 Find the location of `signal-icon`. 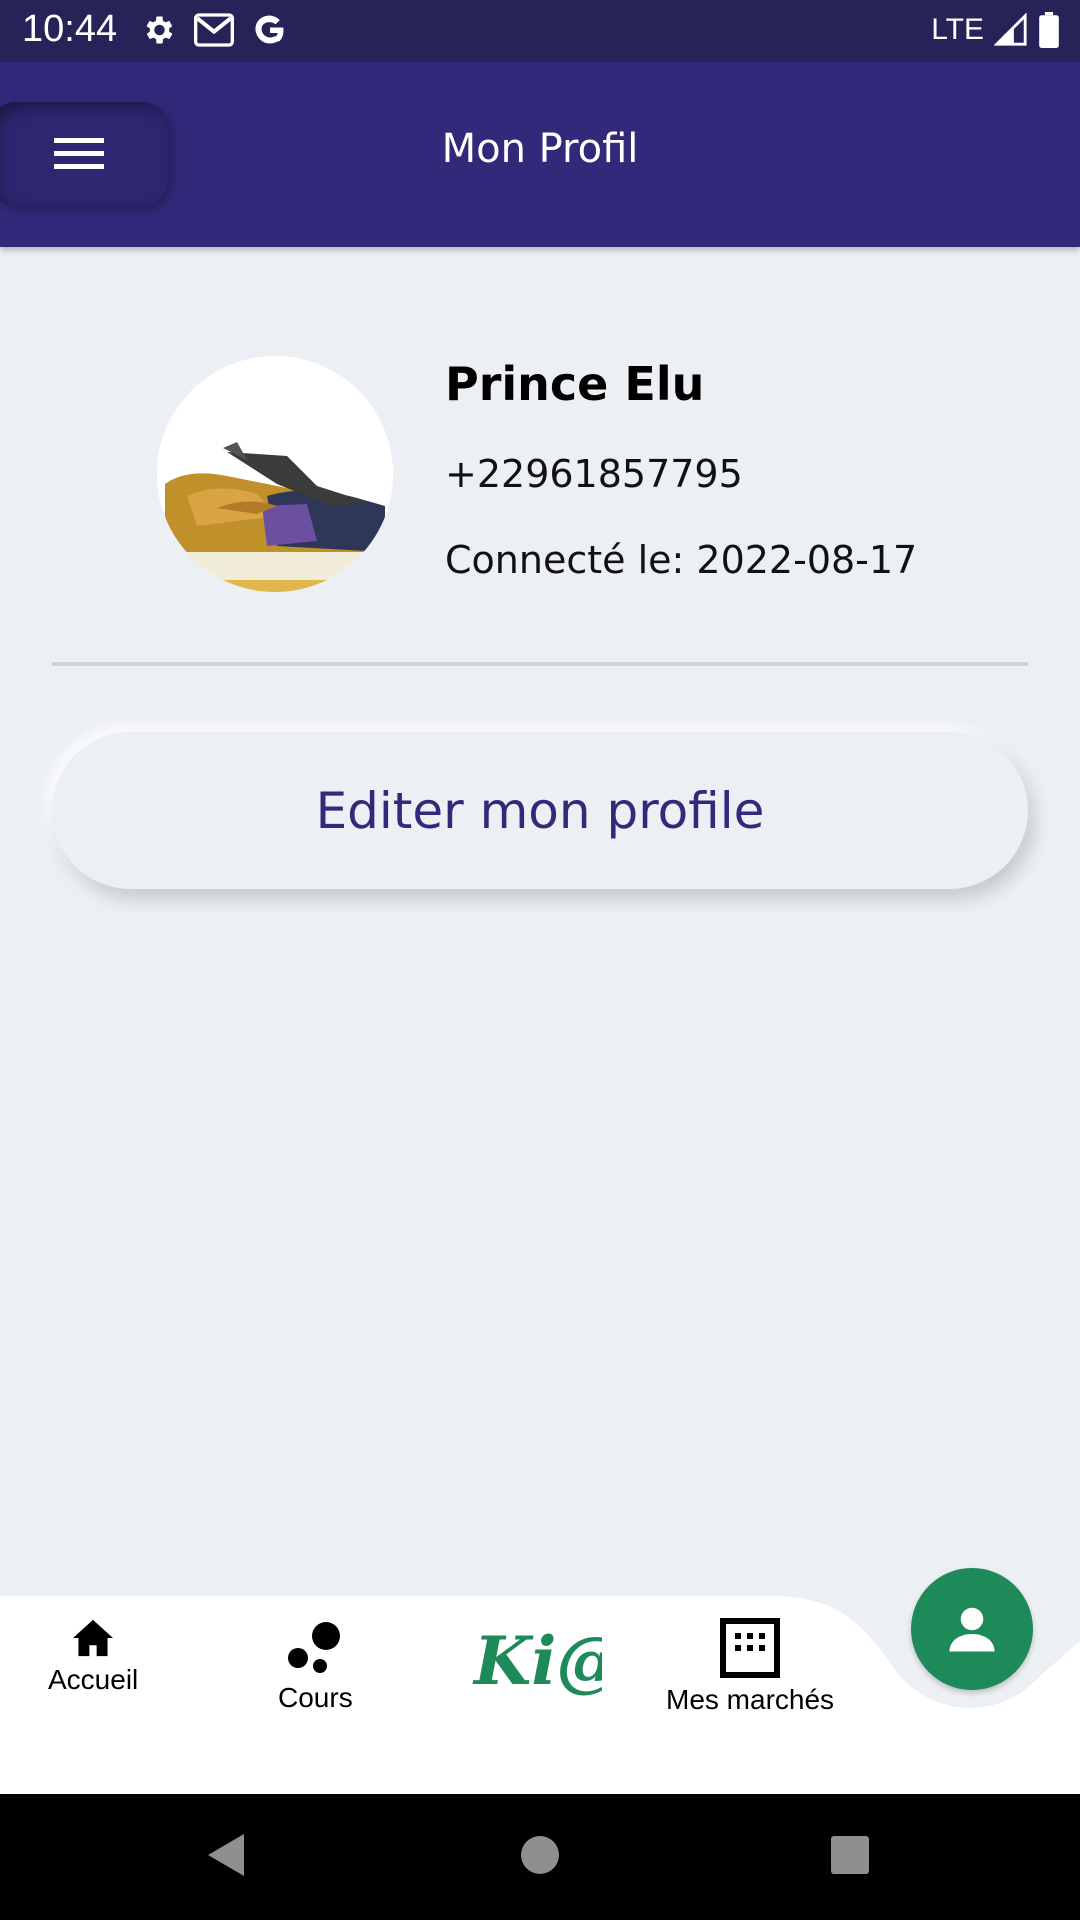

signal-icon is located at coordinates (1010, 29).